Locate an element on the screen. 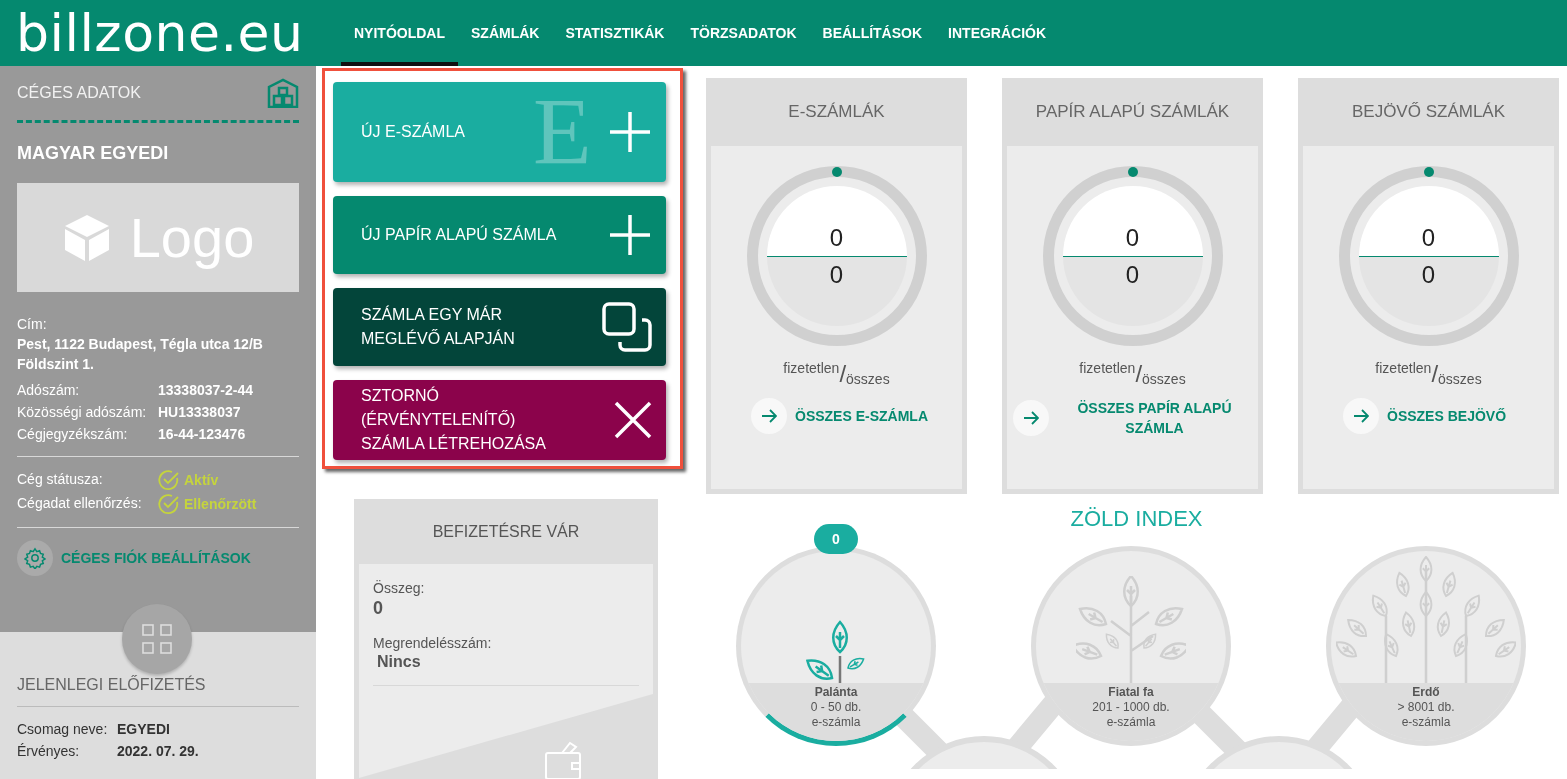 Image resolution: width=1567 pixels, height=779 pixels. subscription-label: Érvényes: is located at coordinates (49, 751).